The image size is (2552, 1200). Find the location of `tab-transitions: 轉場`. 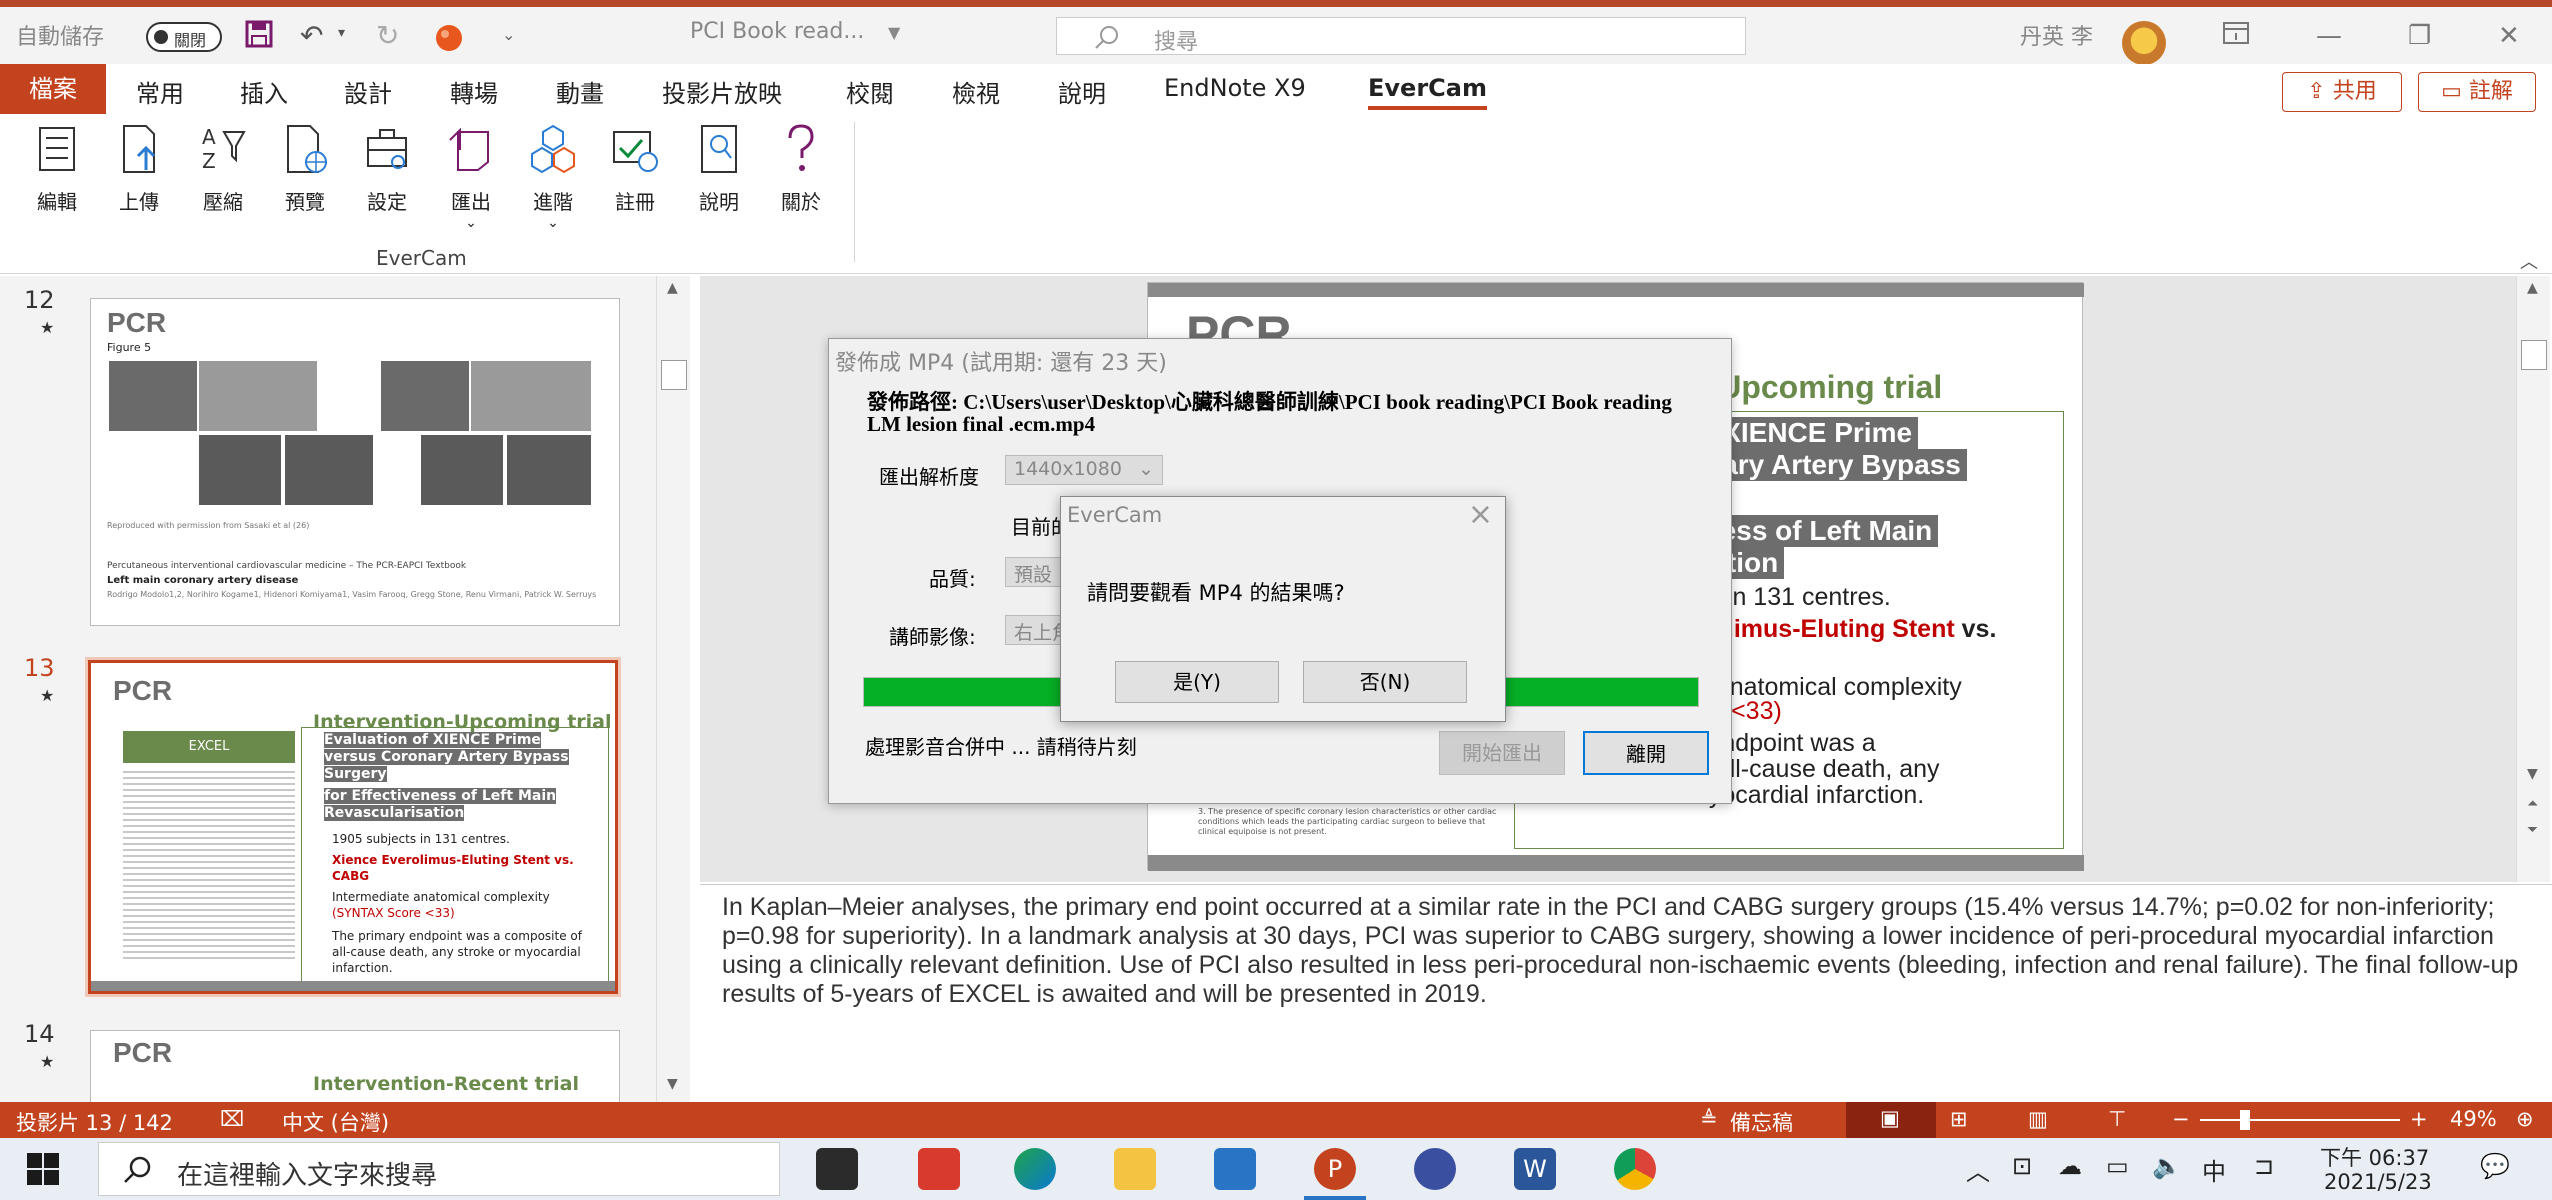

tab-transitions: 轉場 is located at coordinates (474, 91).